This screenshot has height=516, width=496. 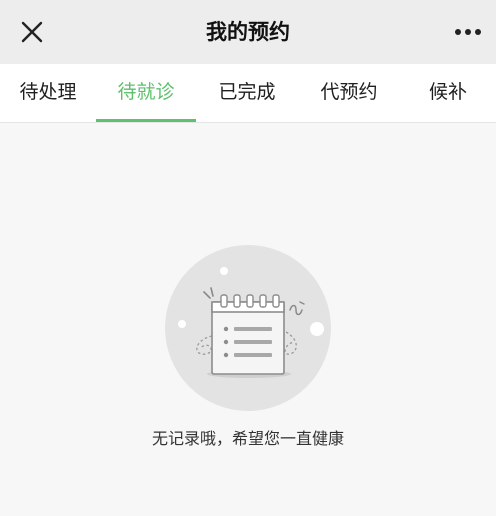 I want to click on more-options-button, so click(x=468, y=32).